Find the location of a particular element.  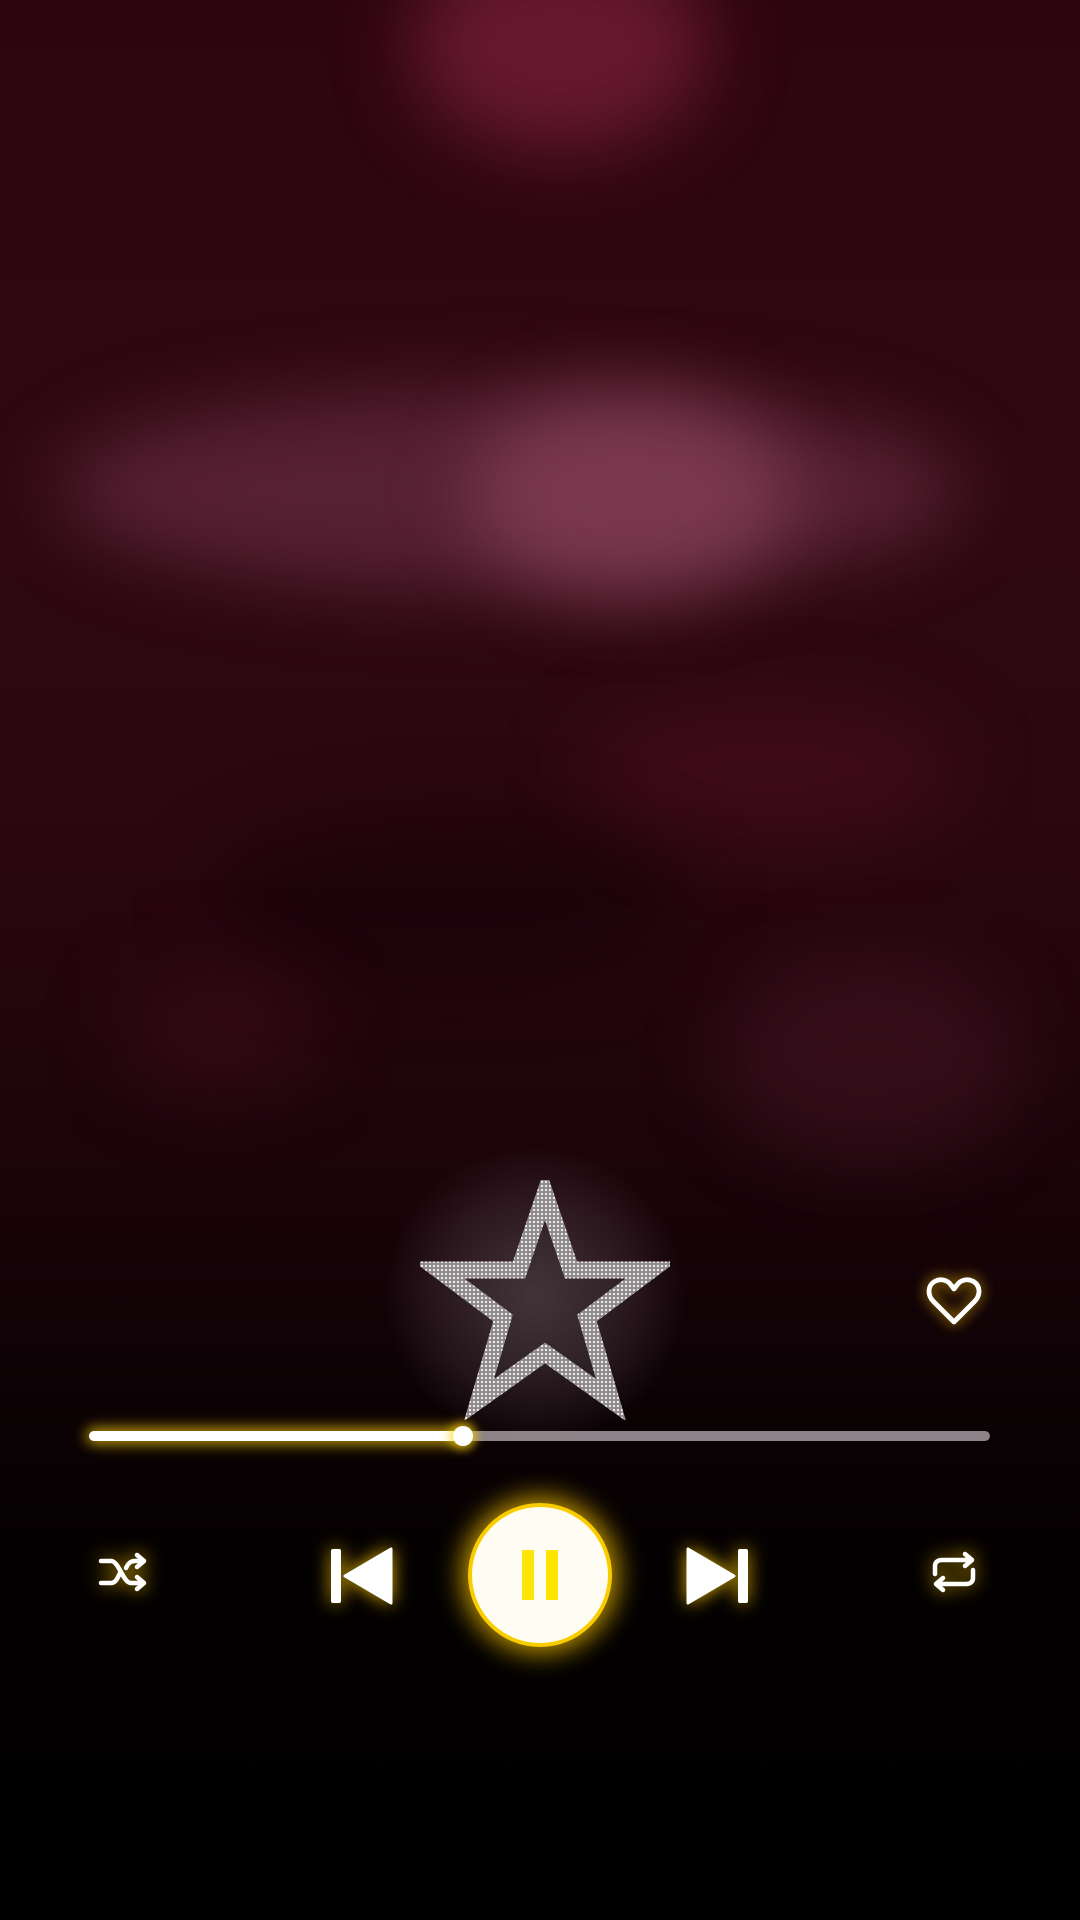

pause-icon-bar is located at coordinates (552, 1575).